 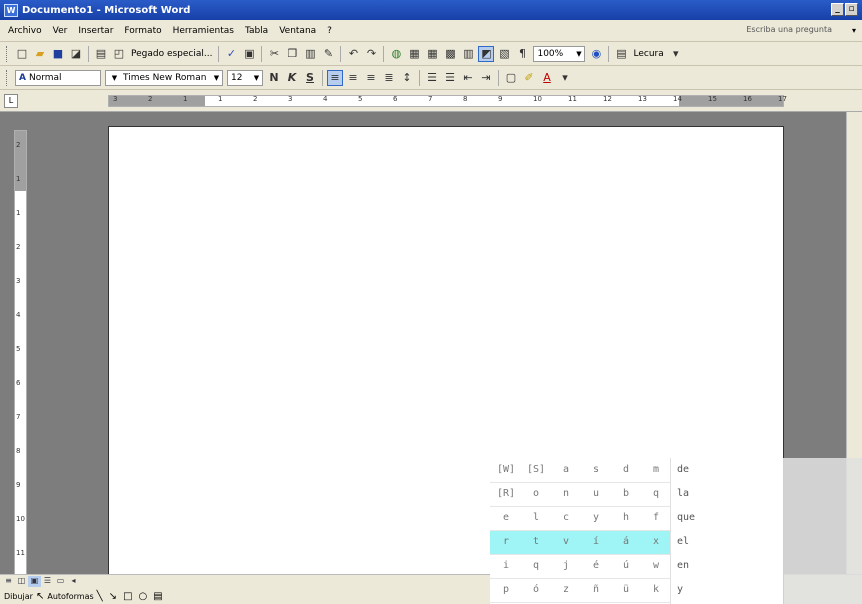 What do you see at coordinates (626, 518) in the screenshot?
I see `character-key: h` at bounding box center [626, 518].